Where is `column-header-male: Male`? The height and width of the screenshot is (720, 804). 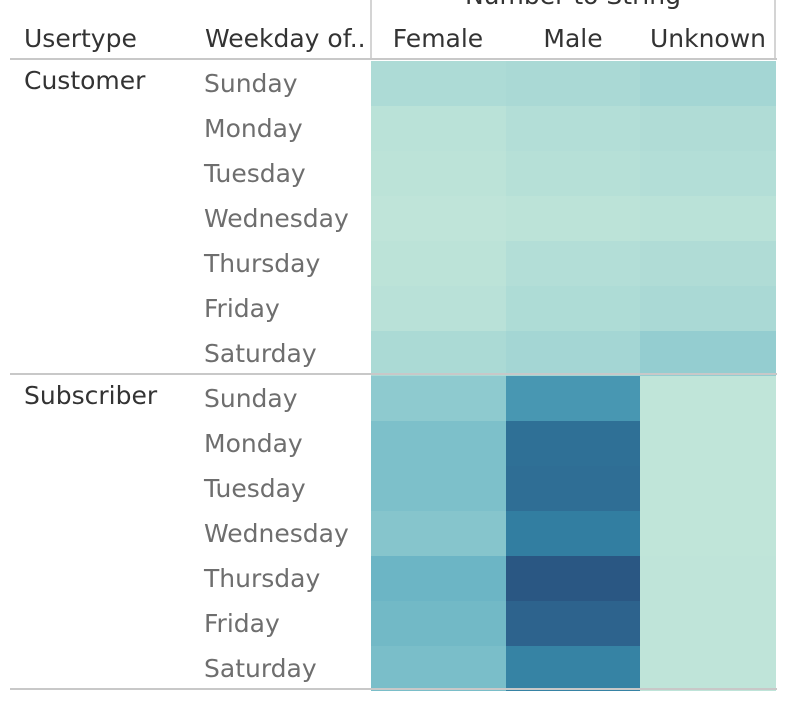 column-header-male: Male is located at coordinates (572, 38).